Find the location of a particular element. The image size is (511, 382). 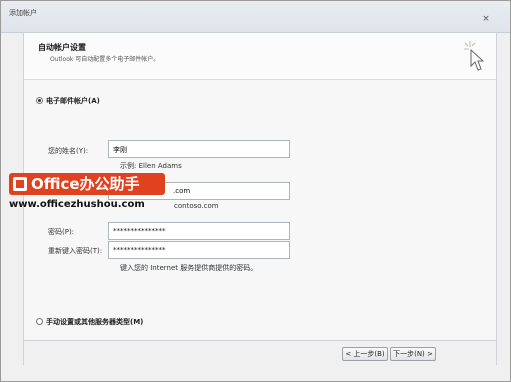

name-label: 您的姓名(Y): is located at coordinates (68, 151).